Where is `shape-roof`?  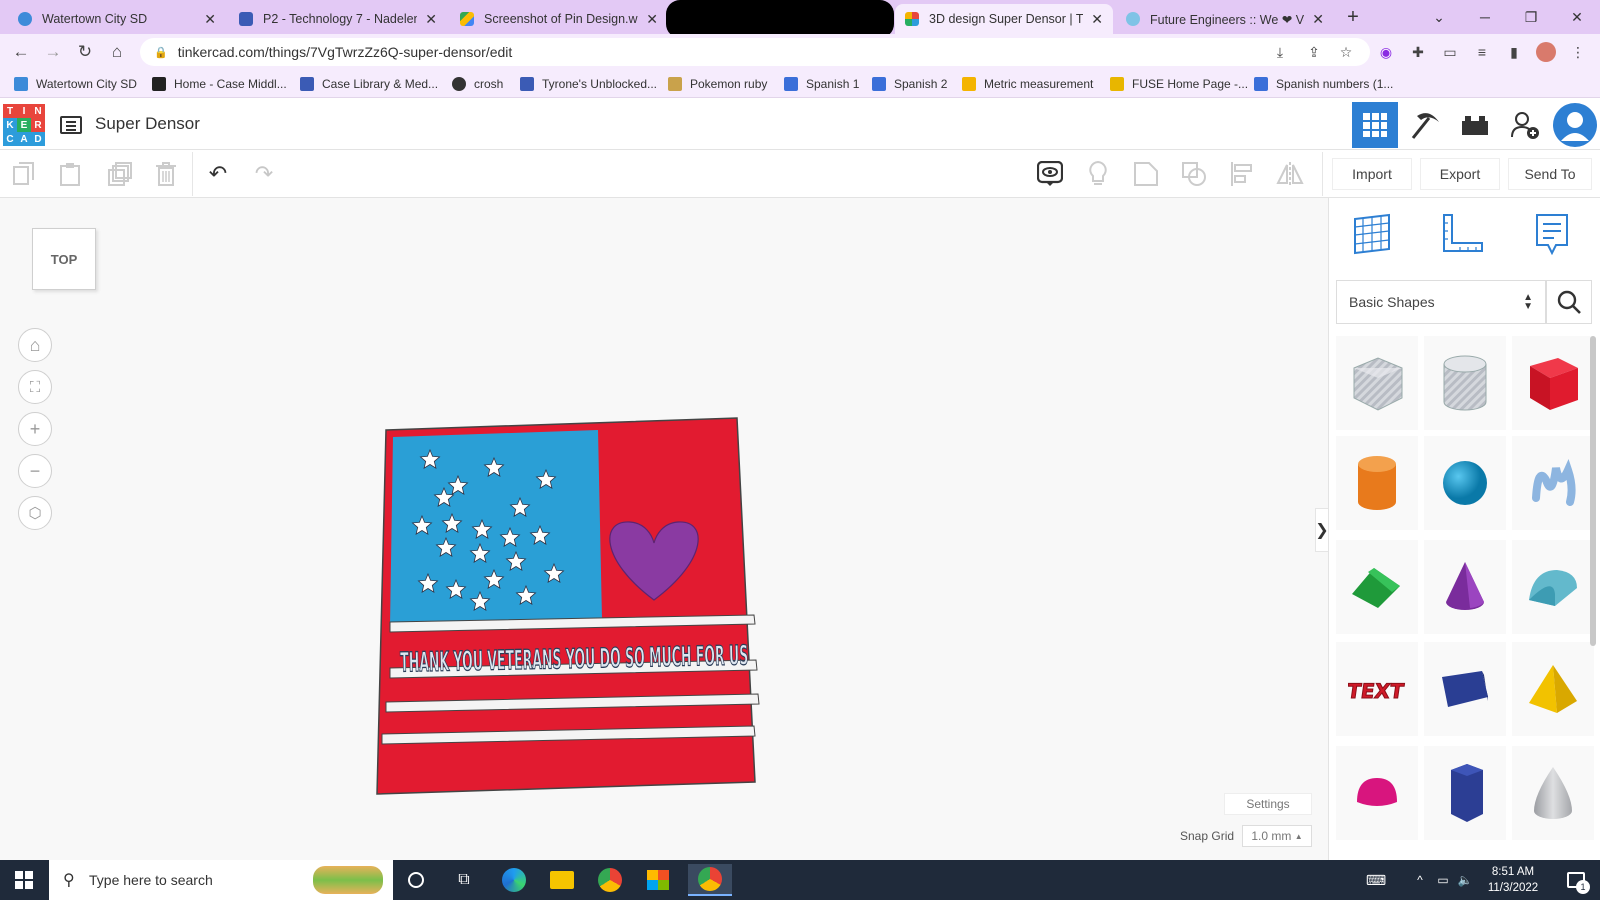 shape-roof is located at coordinates (1377, 587).